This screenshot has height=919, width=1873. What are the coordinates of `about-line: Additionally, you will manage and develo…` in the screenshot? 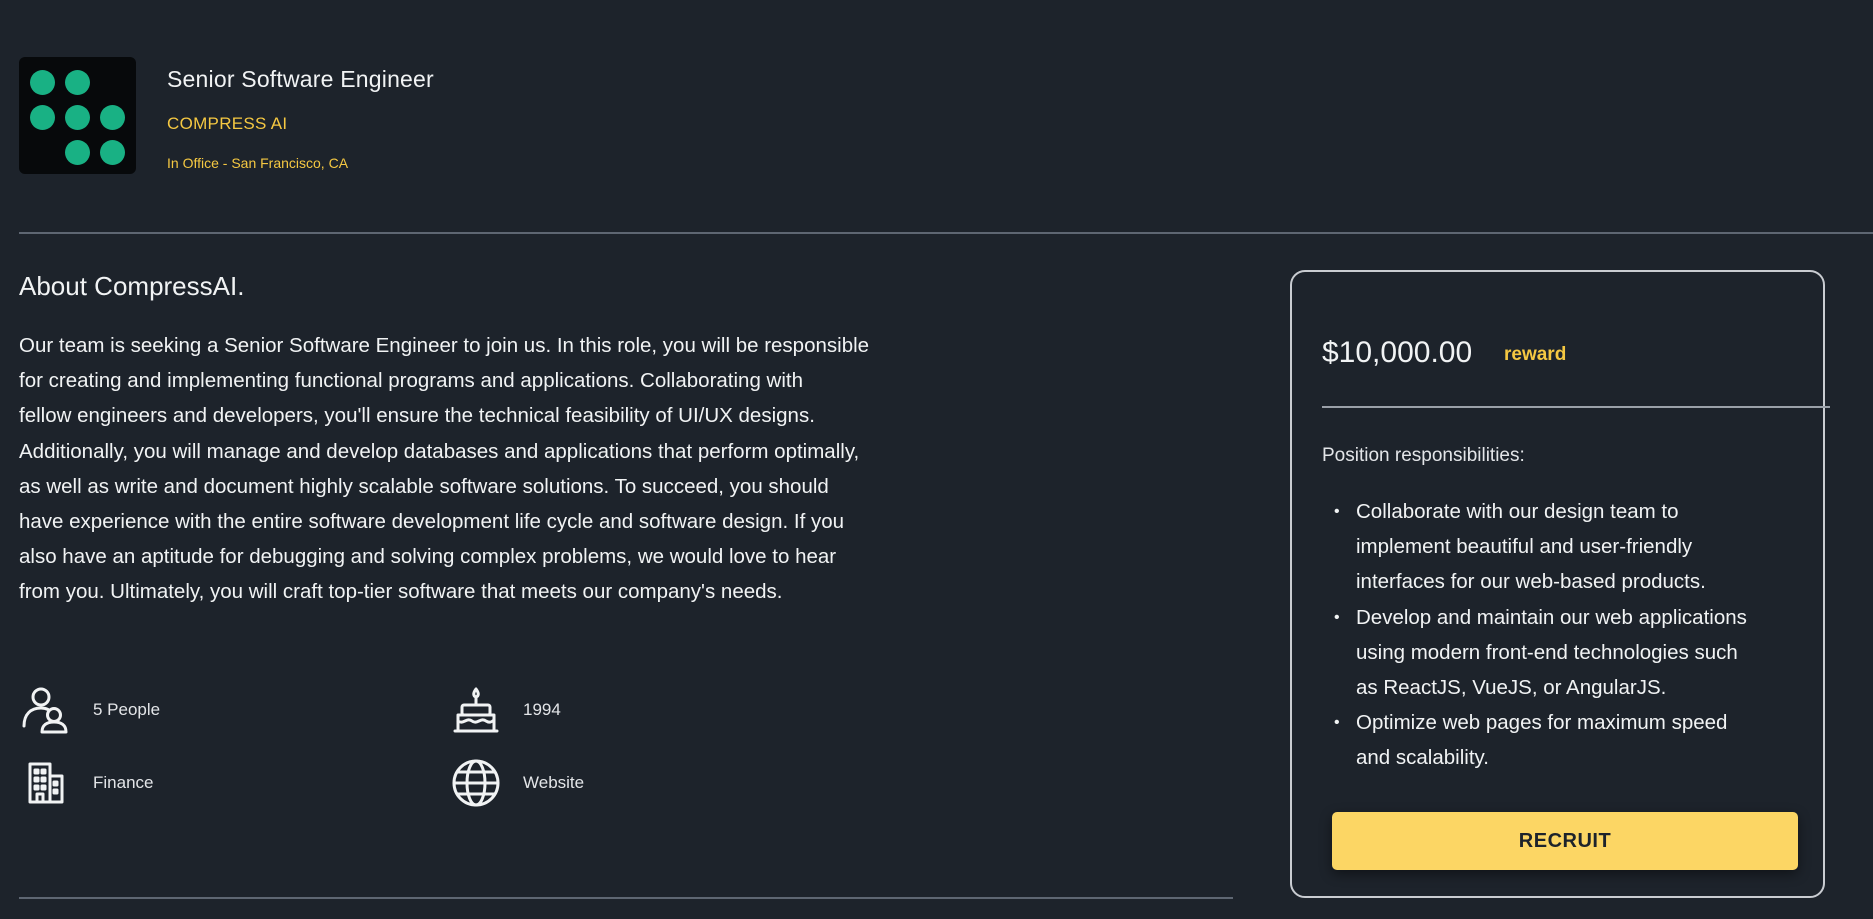 It's located at (439, 451).